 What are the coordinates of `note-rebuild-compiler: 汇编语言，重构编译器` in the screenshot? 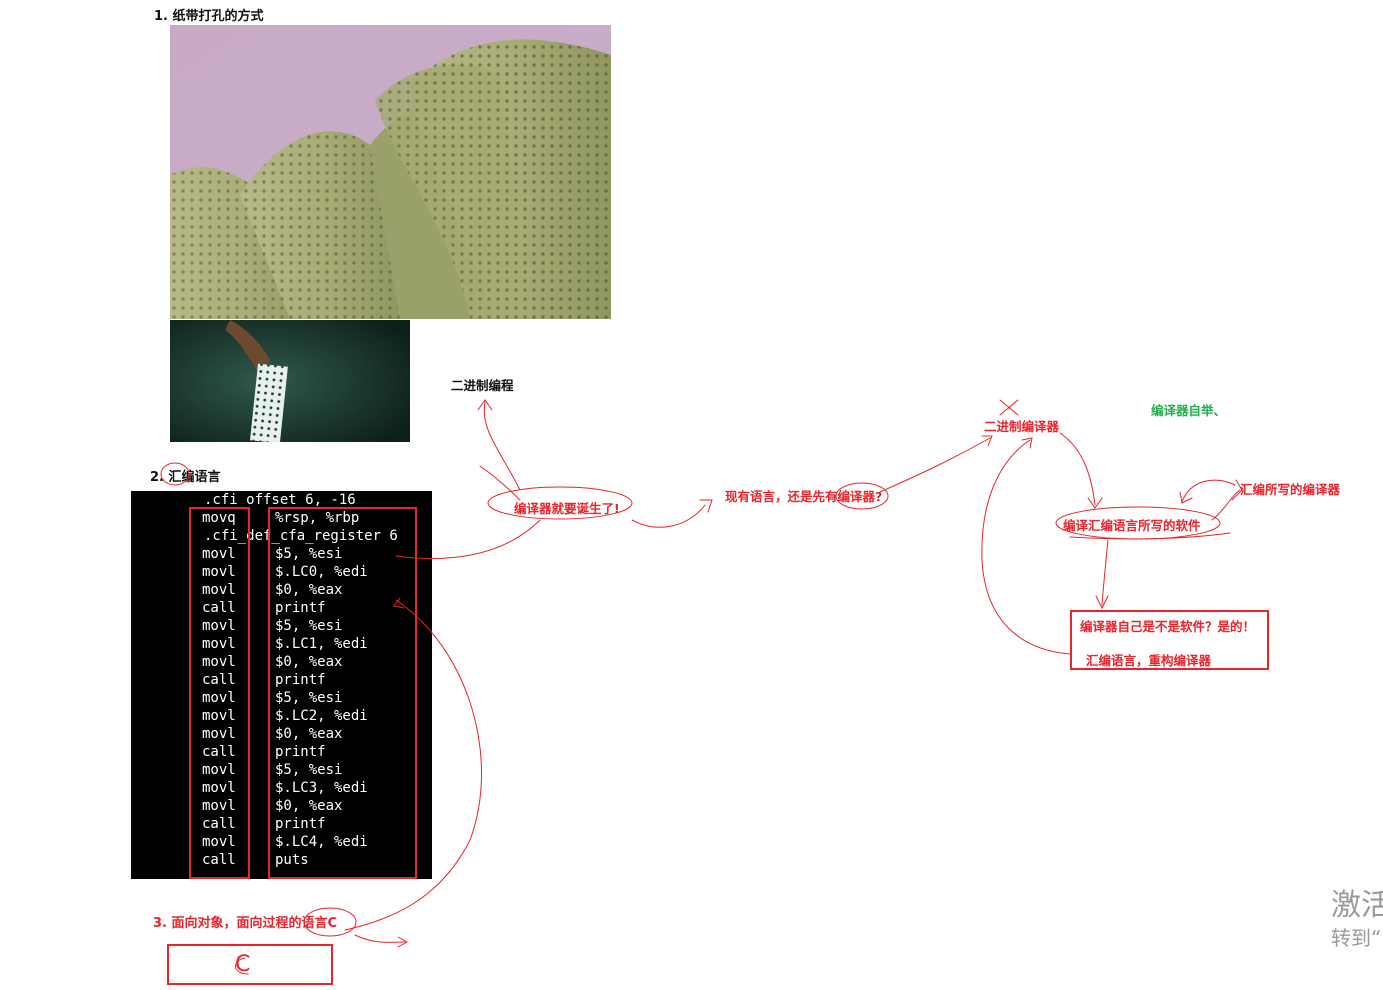 It's located at (1149, 660).